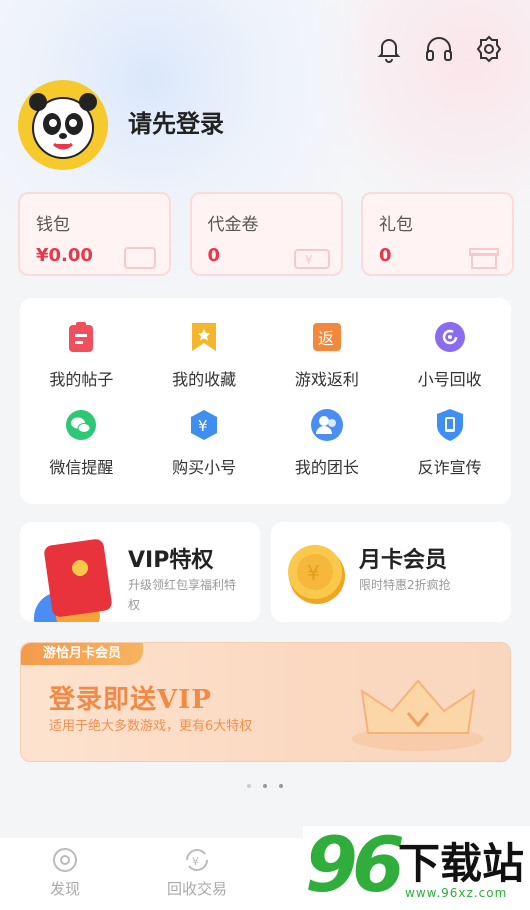  I want to click on team-leader-icon, so click(327, 425).